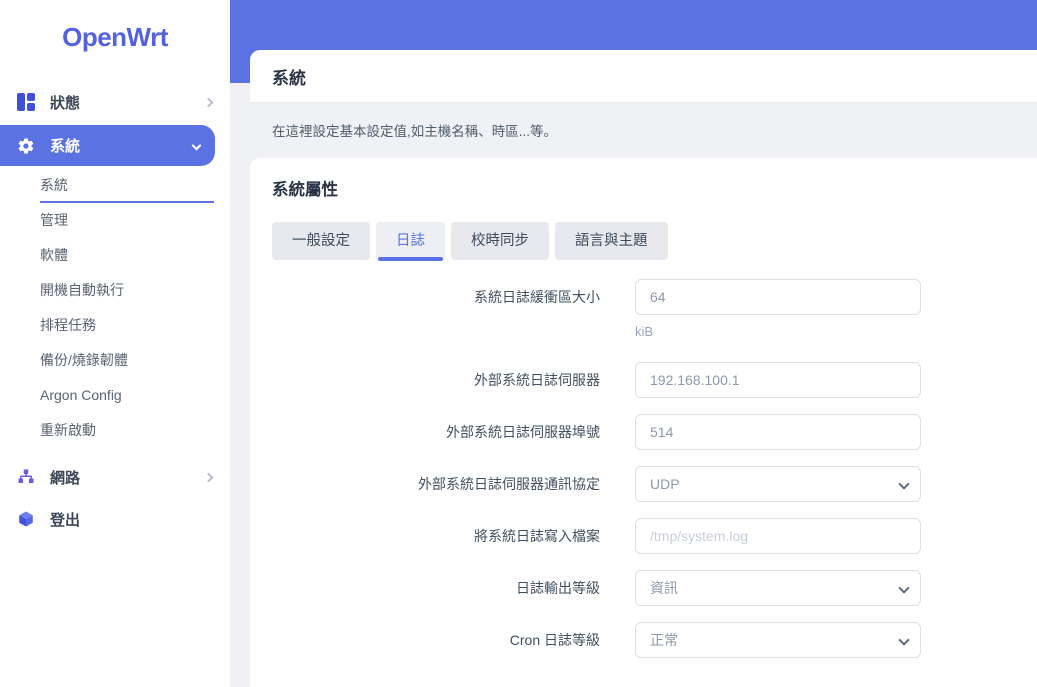 The image size is (1037, 687). What do you see at coordinates (537, 380) in the screenshot?
I see `field-label: 外部系統日誌伺服器` at bounding box center [537, 380].